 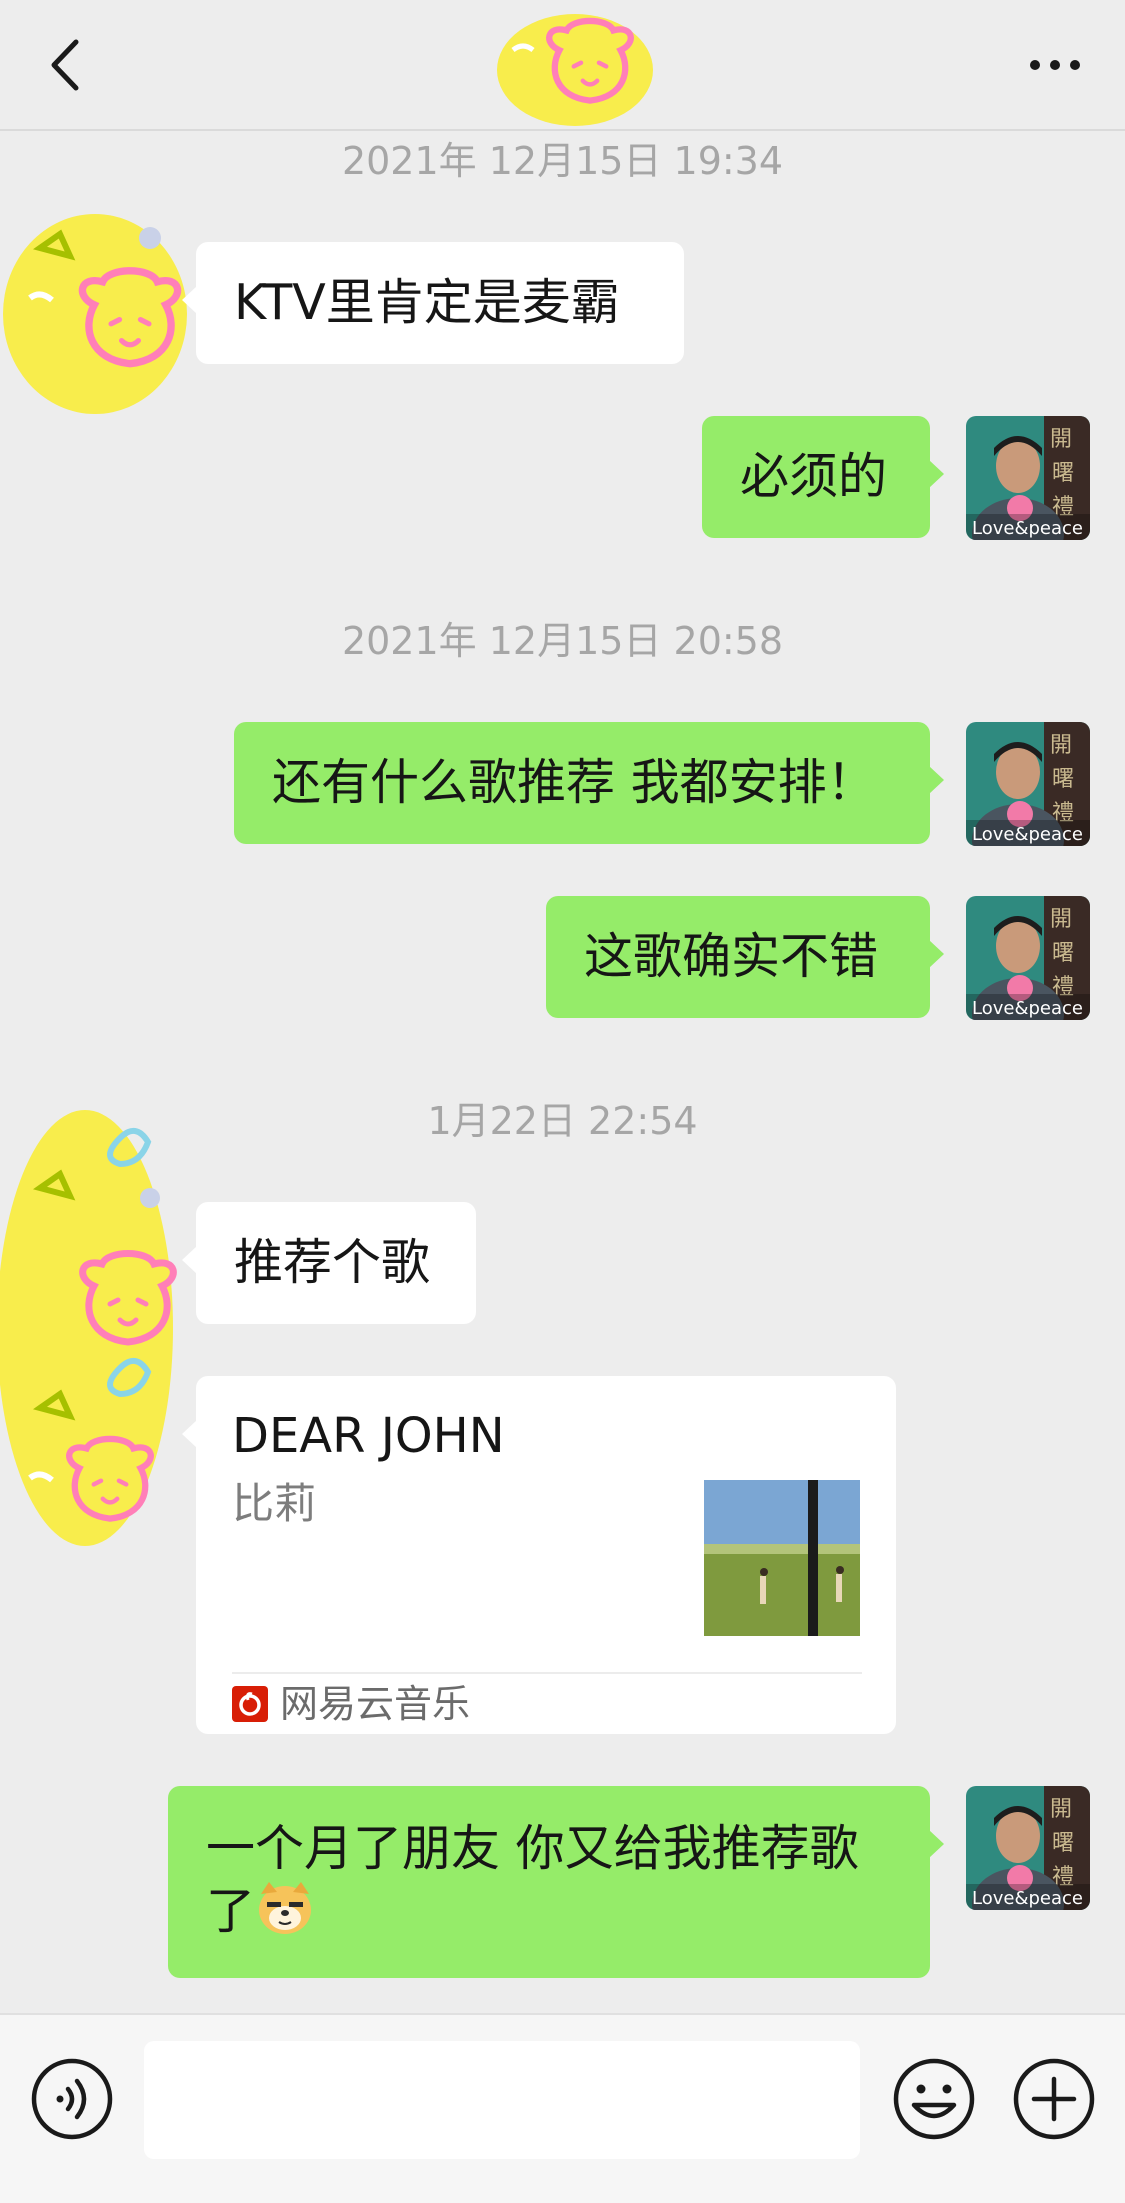 I want to click on chat-partner-sticker, so click(x=575, y=69).